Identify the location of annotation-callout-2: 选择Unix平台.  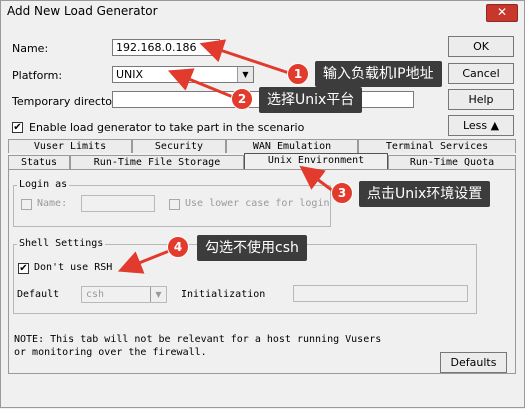
(311, 100).